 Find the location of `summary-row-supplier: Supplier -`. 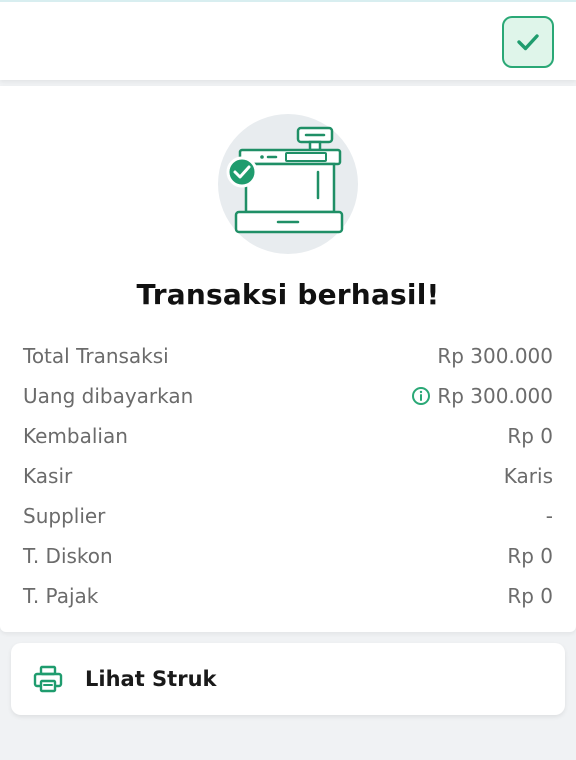

summary-row-supplier: Supplier - is located at coordinates (288, 516).